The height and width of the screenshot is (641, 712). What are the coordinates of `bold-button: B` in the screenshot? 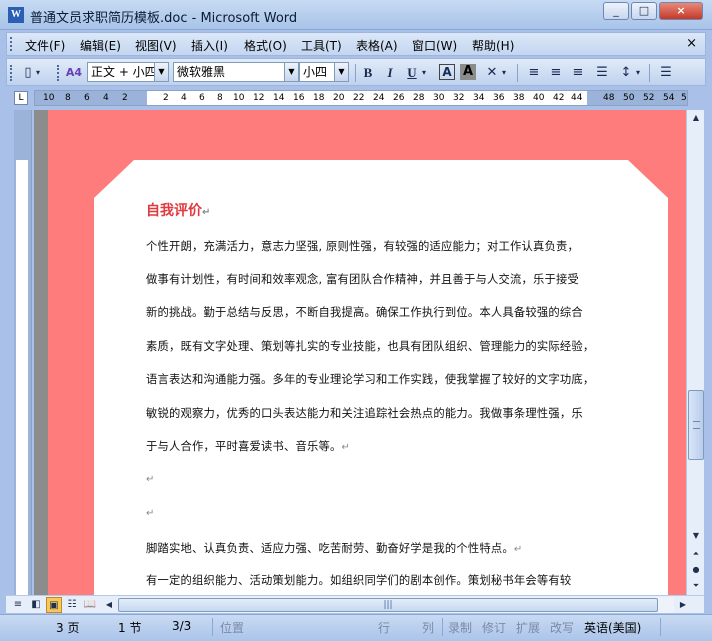 It's located at (368, 73).